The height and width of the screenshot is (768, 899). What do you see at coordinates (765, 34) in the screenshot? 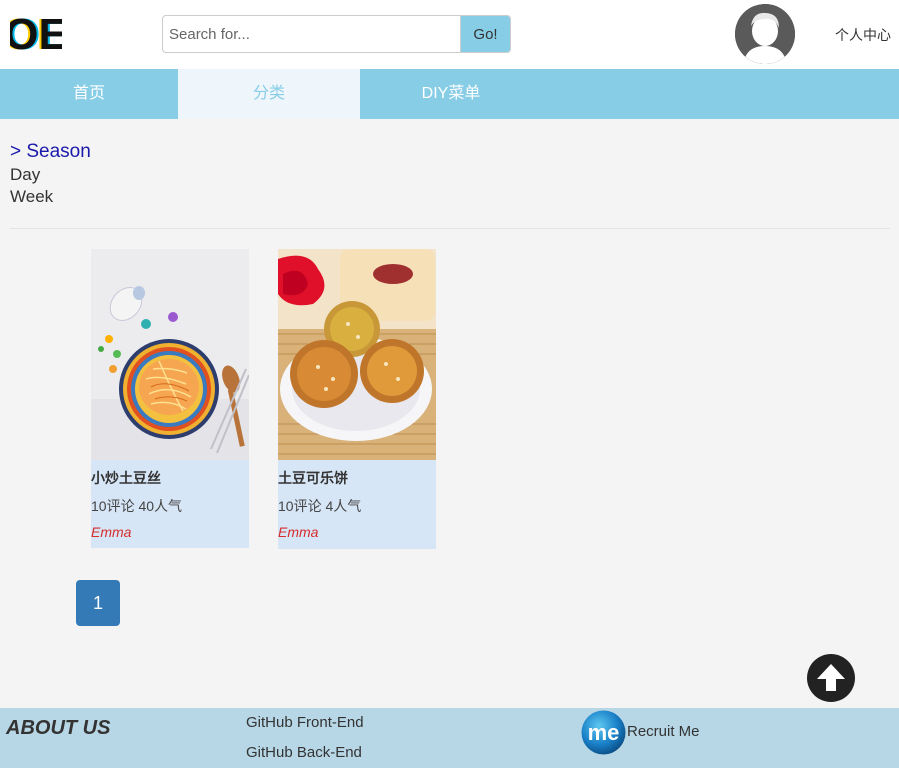
I see `user-avatar-icon` at bounding box center [765, 34].